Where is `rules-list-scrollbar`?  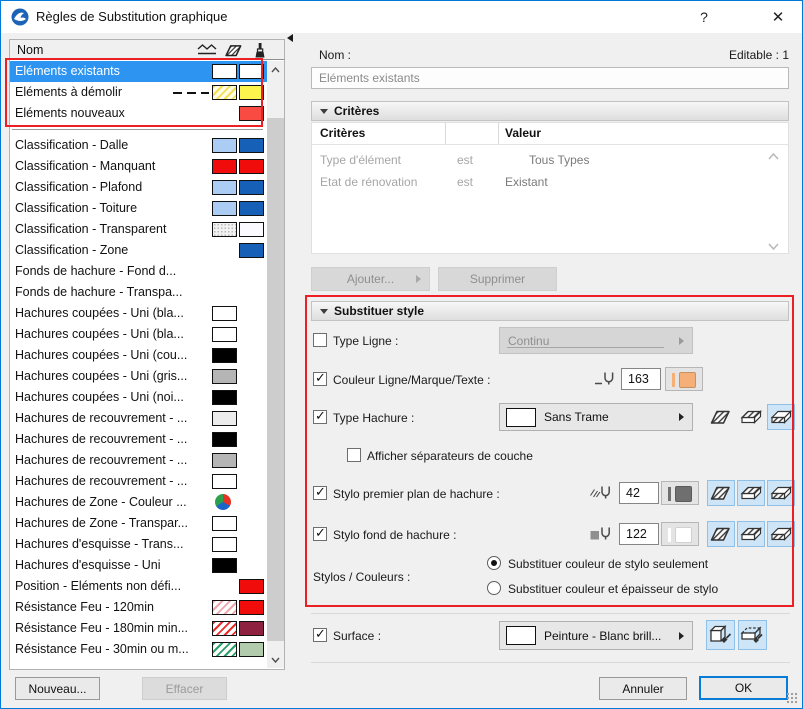
rules-list-scrollbar is located at coordinates (275, 364).